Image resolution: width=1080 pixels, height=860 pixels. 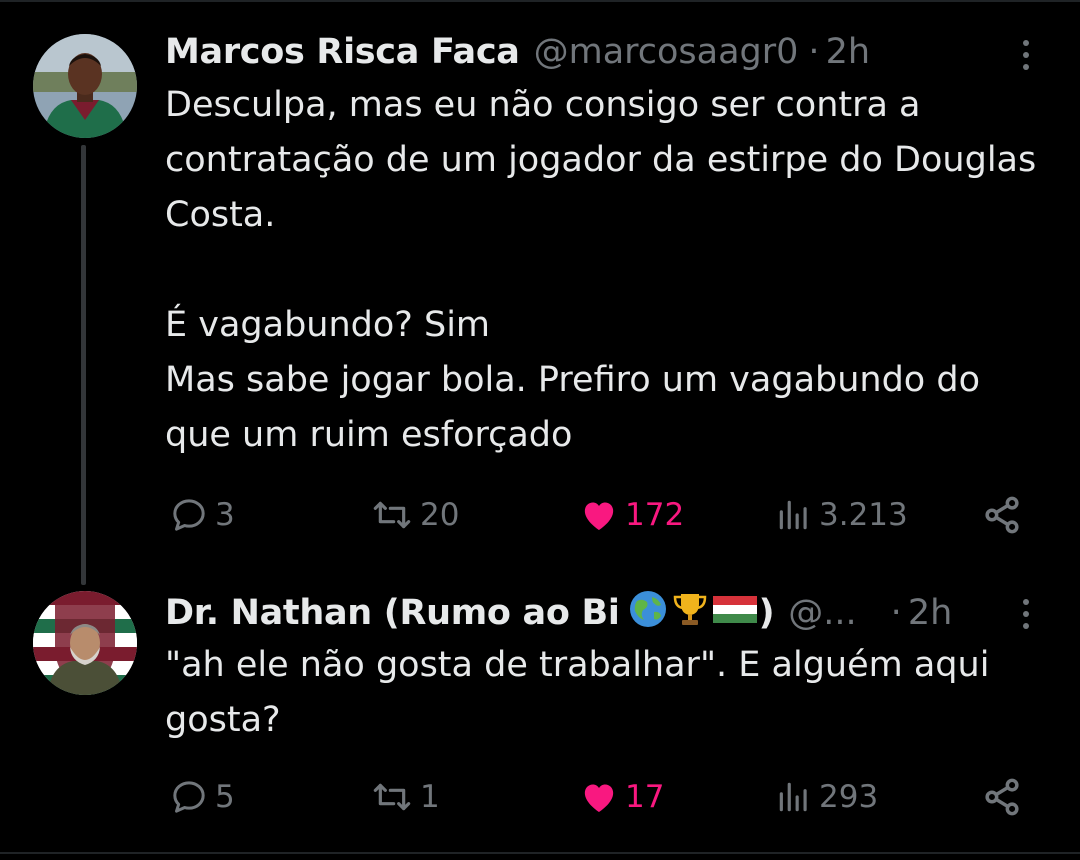 I want to click on tweet-header: Marcos Risca Faca @marcosaagr0 · 2h, so click(x=517, y=52).